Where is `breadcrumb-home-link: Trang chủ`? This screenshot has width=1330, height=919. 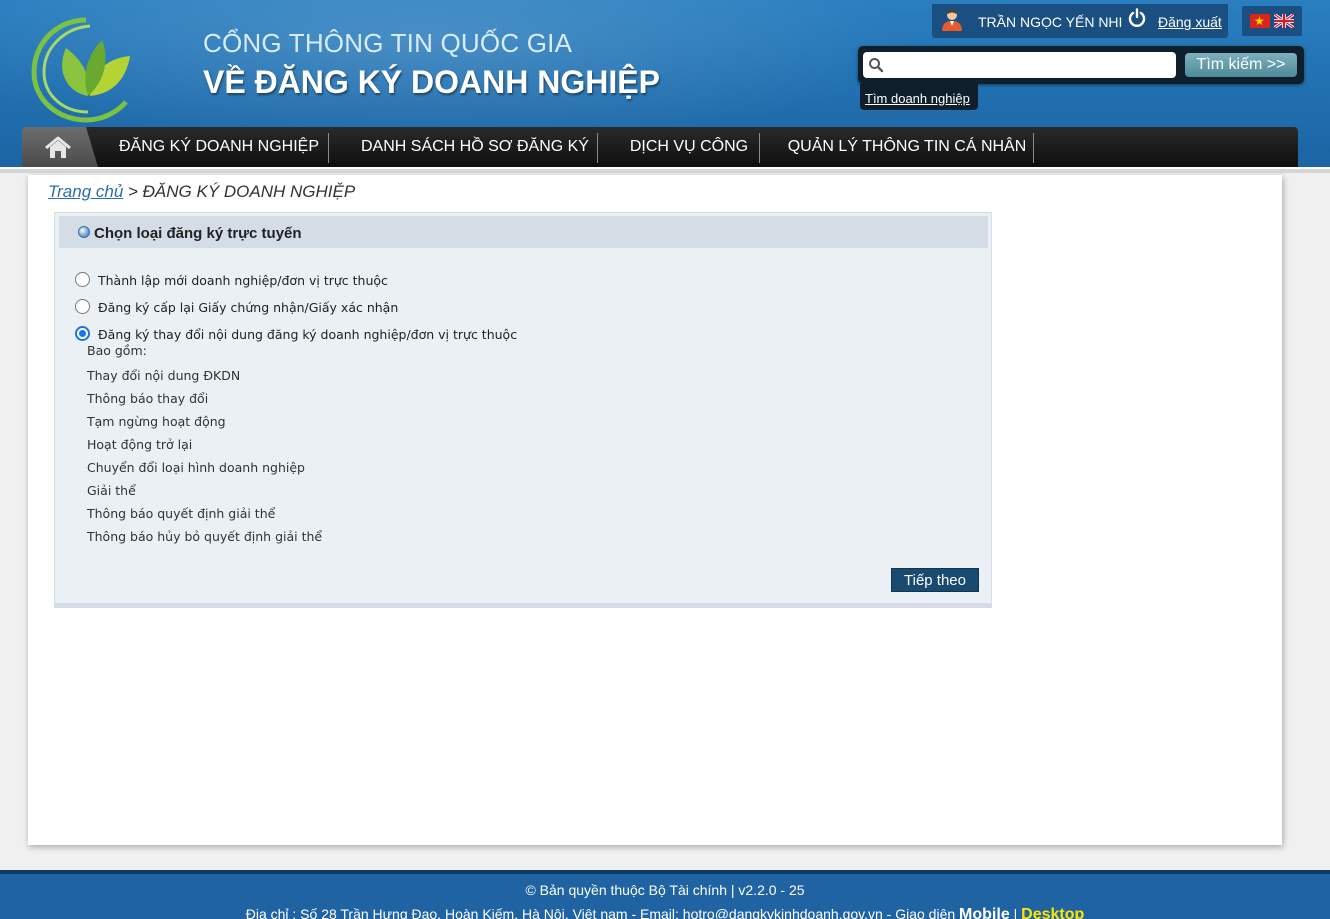 breadcrumb-home-link: Trang chủ is located at coordinates (85, 191).